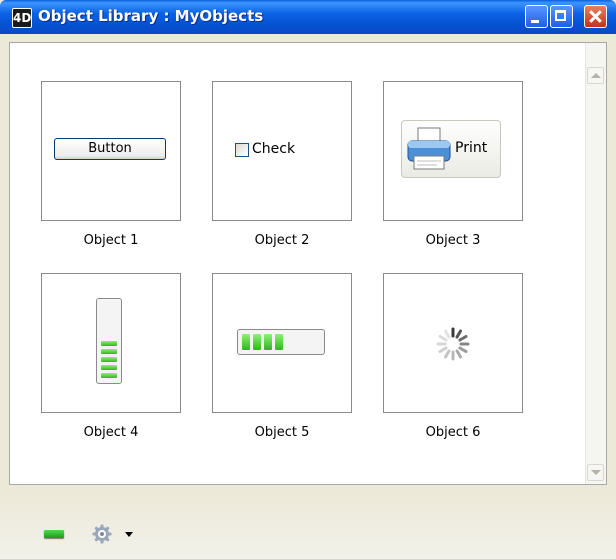  I want to click on object-label-4: Object 4, so click(111, 432).